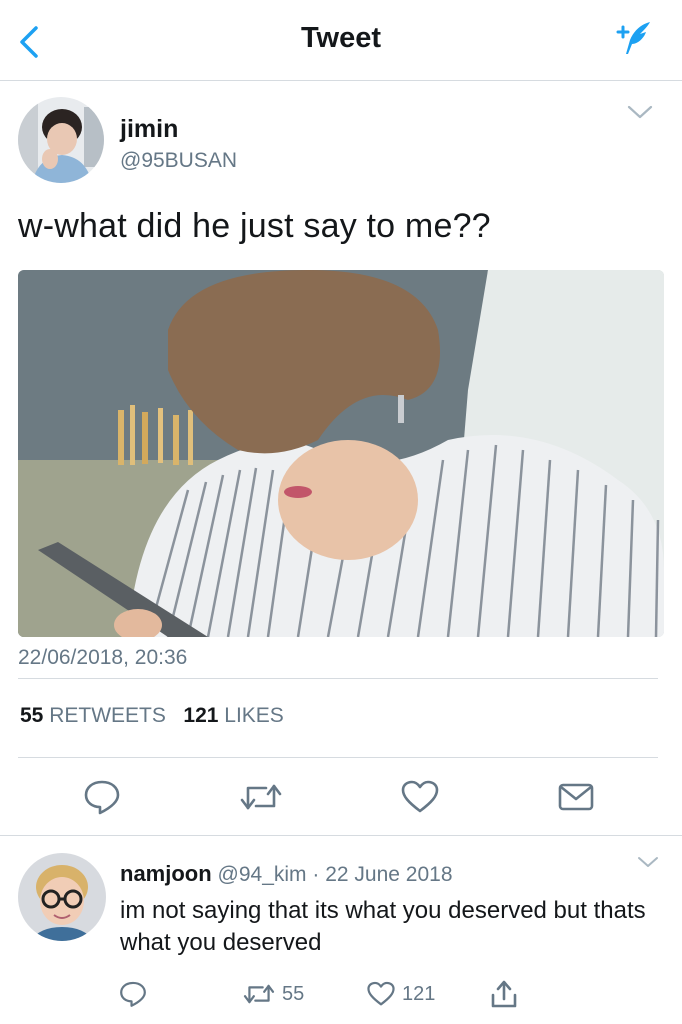  Describe the element at coordinates (341, 796) in the screenshot. I see `tweet-action-bar` at that location.